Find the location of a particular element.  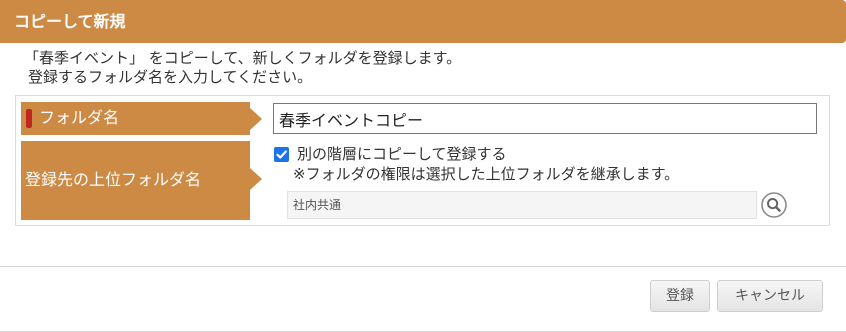

footer-divider is located at coordinates (423, 266).